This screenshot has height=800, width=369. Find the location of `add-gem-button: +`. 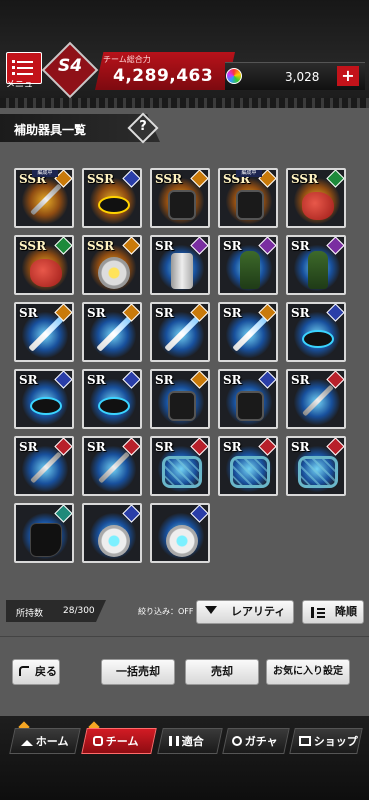

add-gem-button: + is located at coordinates (348, 76).